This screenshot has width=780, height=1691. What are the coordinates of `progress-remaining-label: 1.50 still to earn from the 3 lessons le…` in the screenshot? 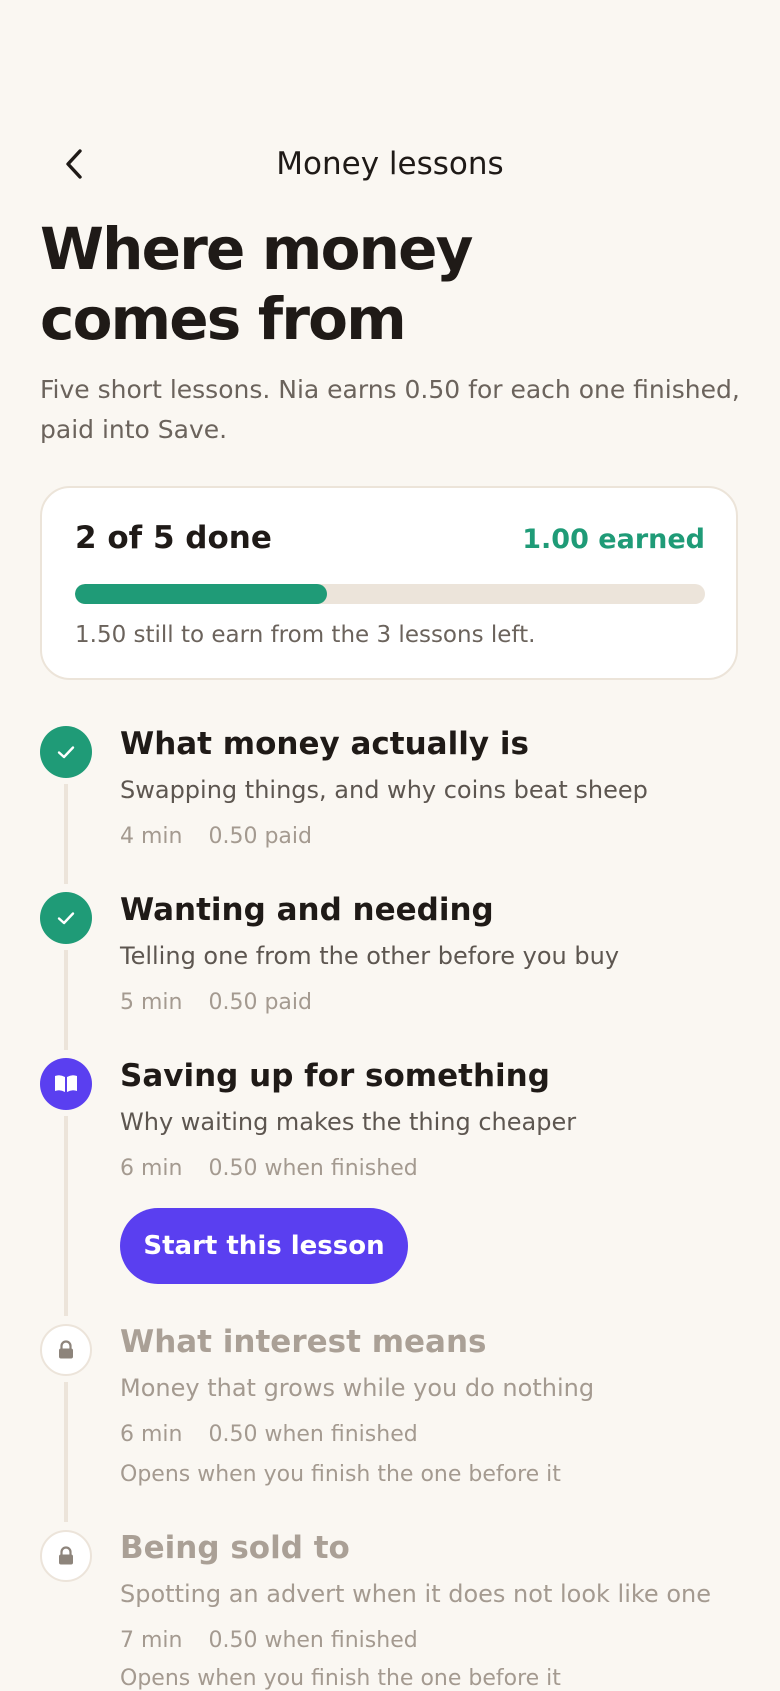 It's located at (305, 635).